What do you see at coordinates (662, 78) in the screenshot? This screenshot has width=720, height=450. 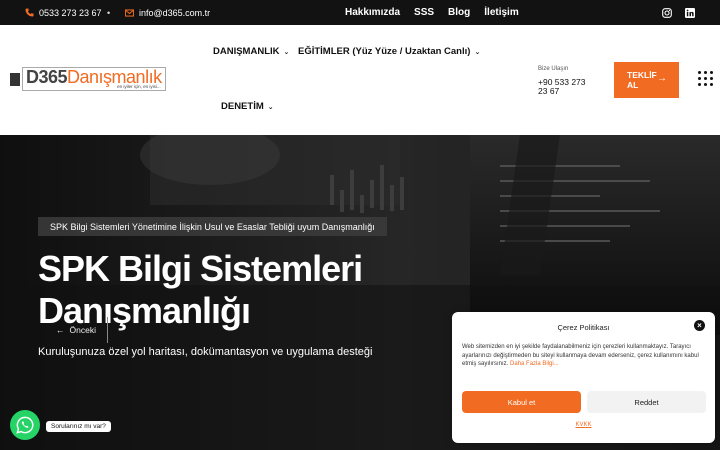 I see `arrow-right-icon: →` at bounding box center [662, 78].